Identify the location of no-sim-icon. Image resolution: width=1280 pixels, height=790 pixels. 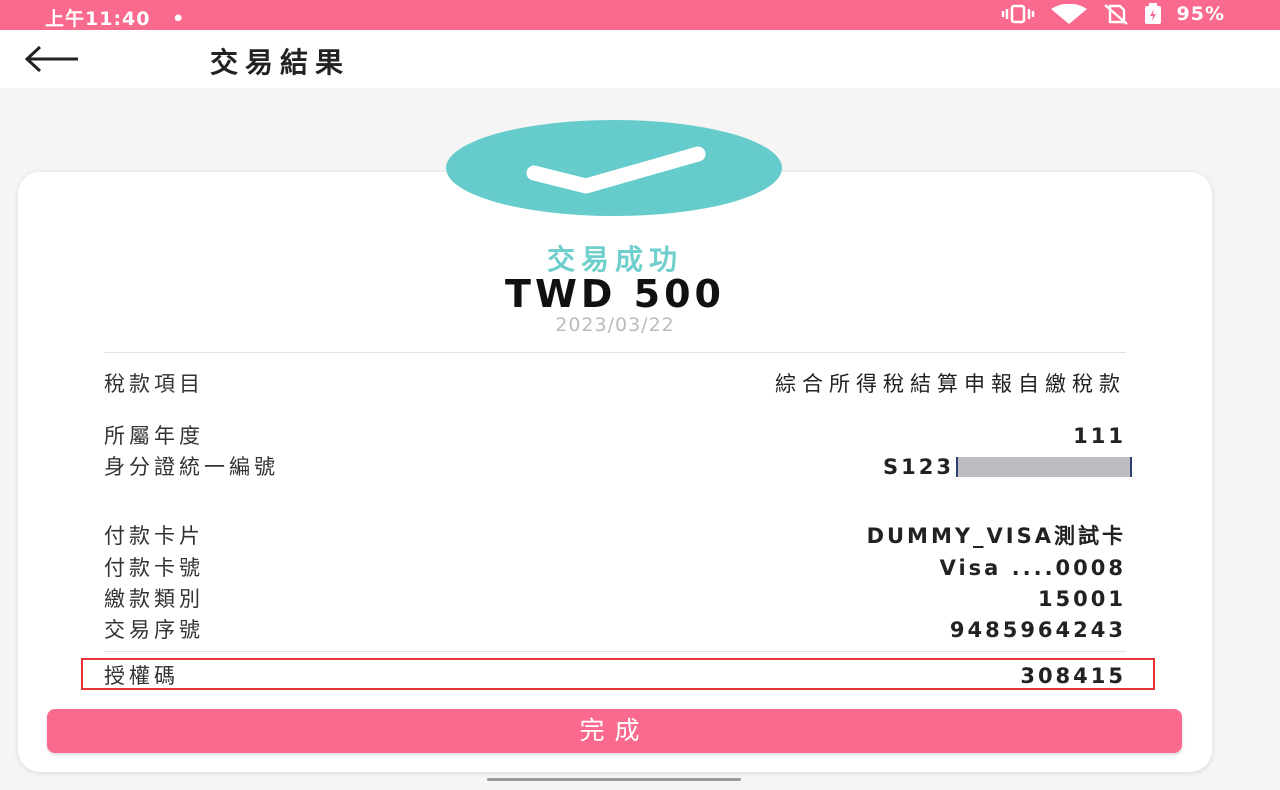
(1115, 14).